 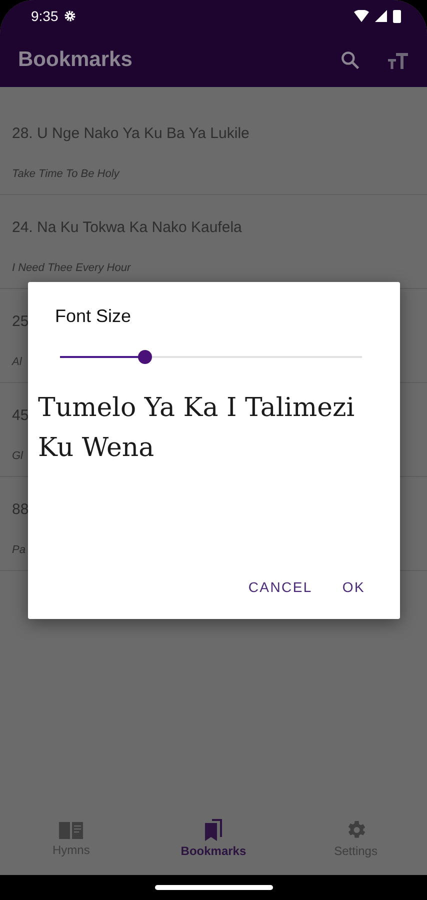 What do you see at coordinates (20, 415) in the screenshot?
I see `hymn-title: 45` at bounding box center [20, 415].